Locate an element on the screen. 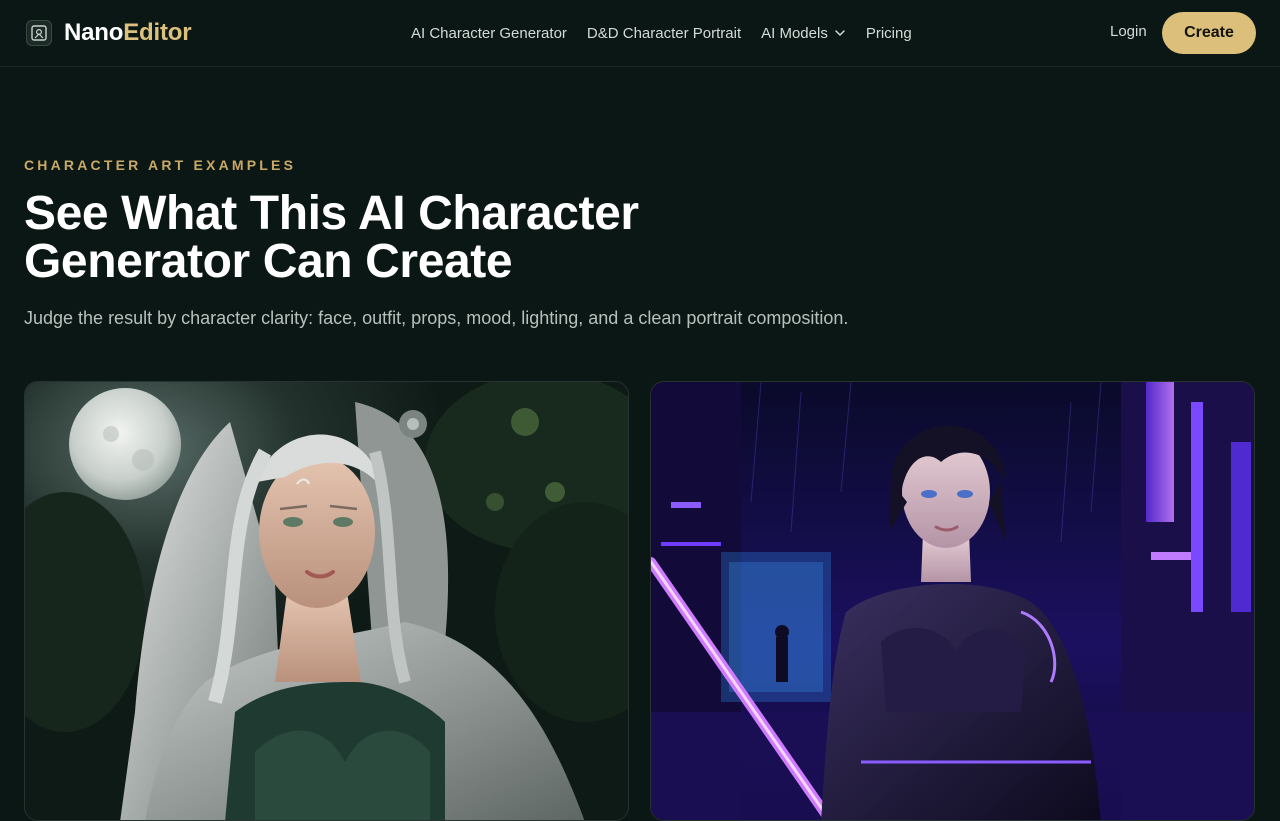 Image resolution: width=1280 pixels, height=821 pixels. nav-link-ai-character-generator: AI Character Generator is located at coordinates (489, 33).